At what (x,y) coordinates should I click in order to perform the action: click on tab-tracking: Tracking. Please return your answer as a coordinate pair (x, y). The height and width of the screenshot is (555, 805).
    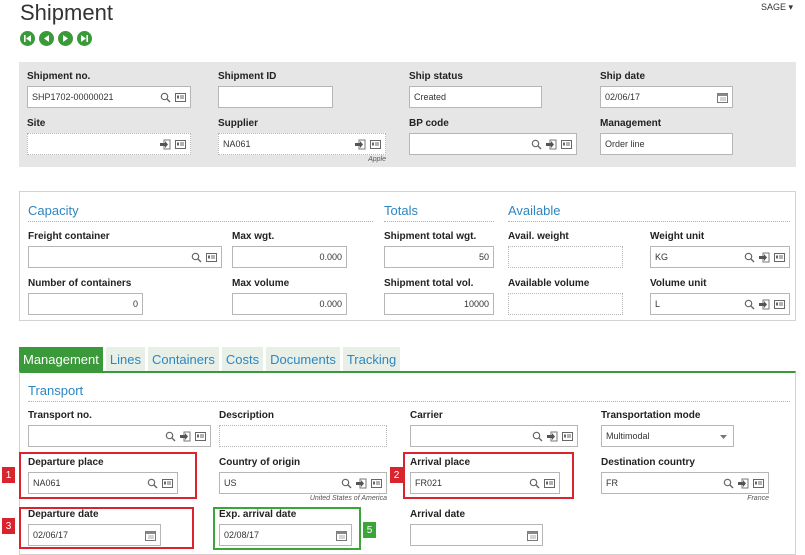
    Looking at the image, I should click on (371, 359).